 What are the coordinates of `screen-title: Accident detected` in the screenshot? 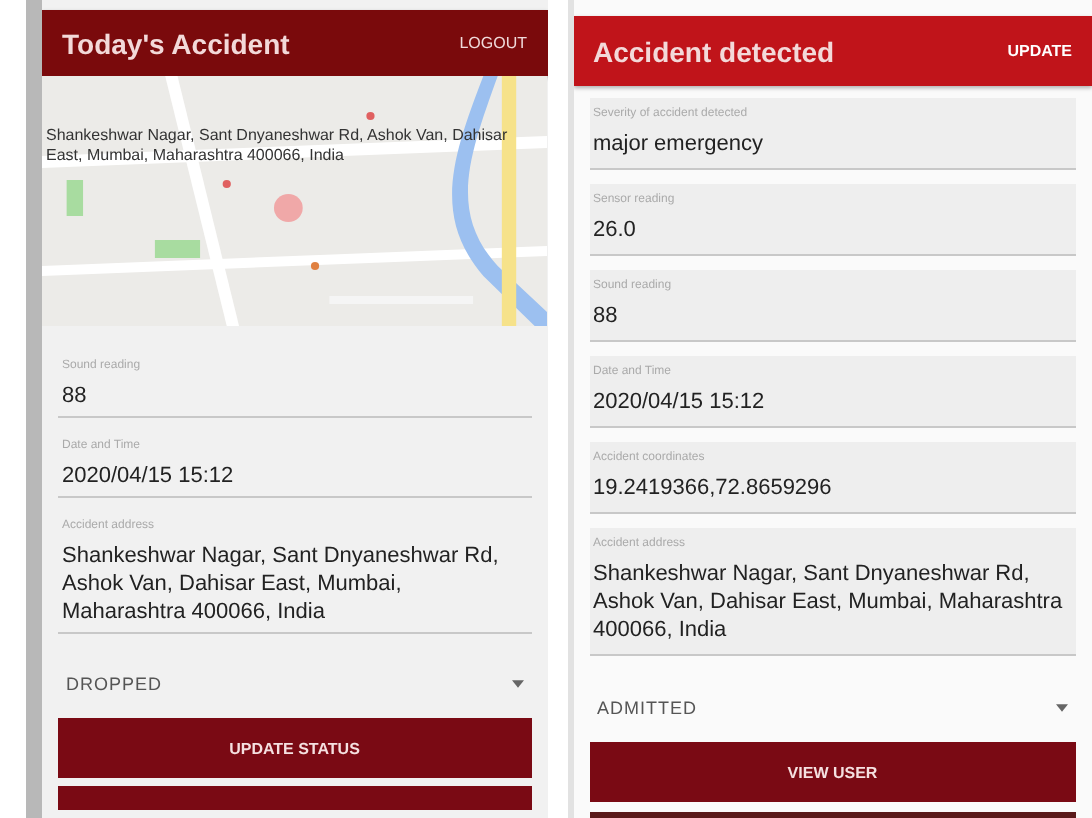 It's located at (714, 51).